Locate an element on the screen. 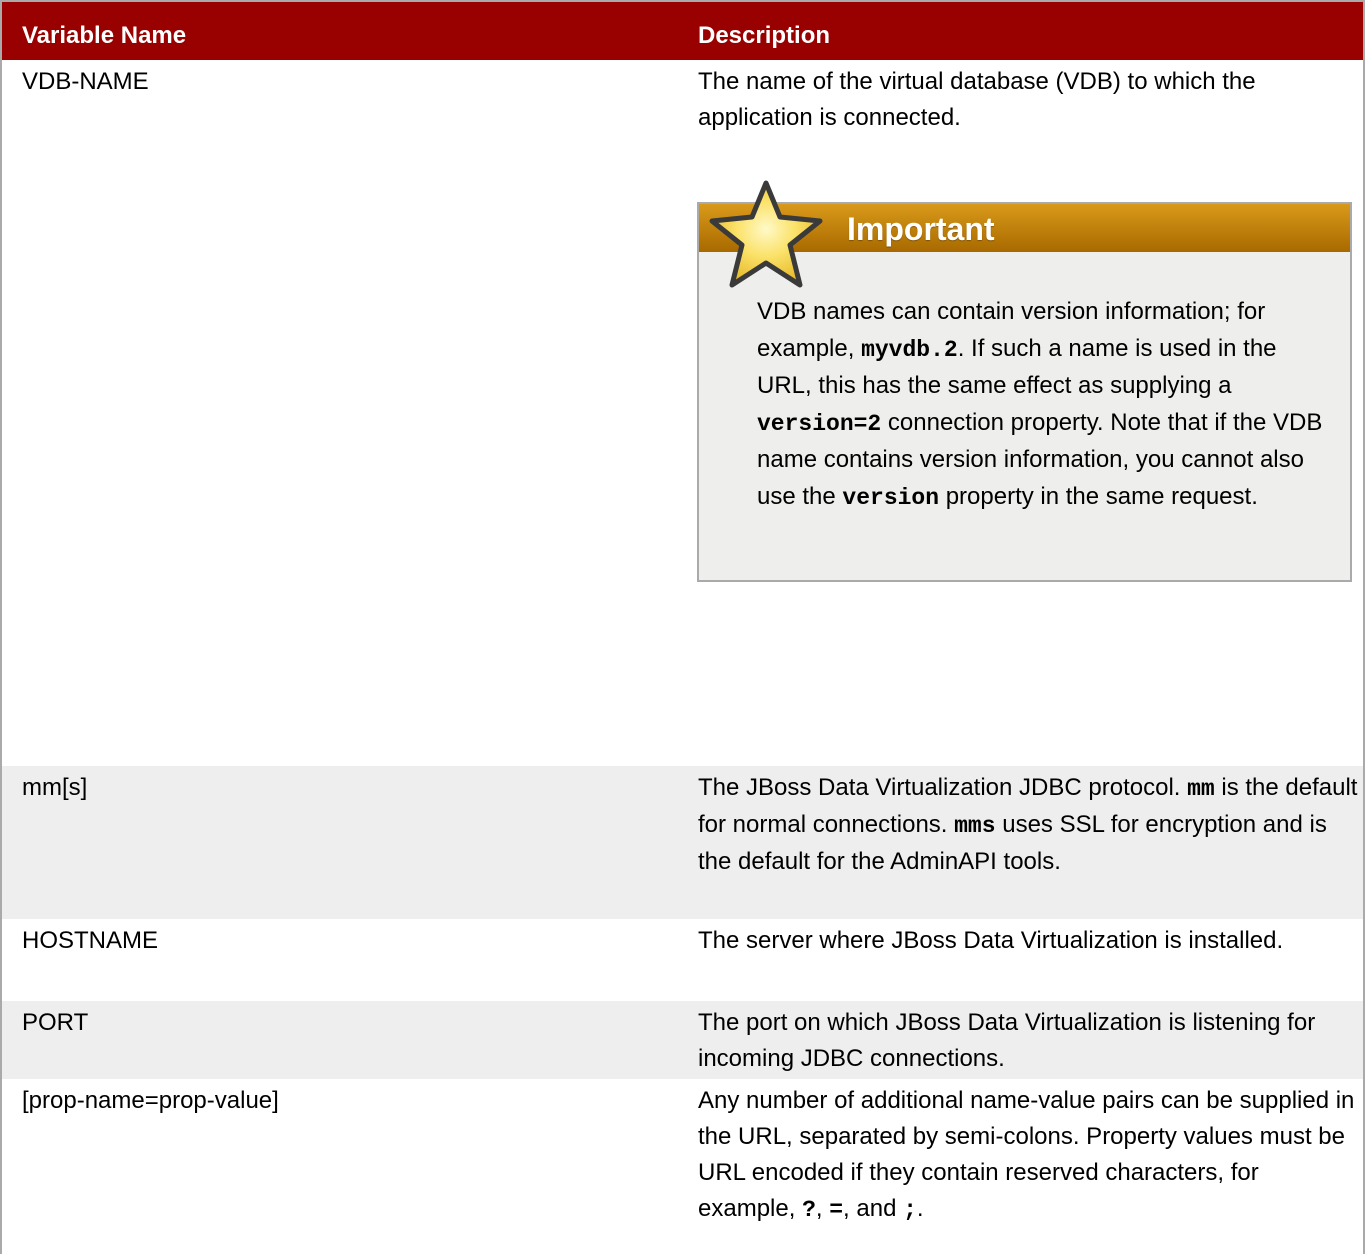  code-mm: mm is located at coordinates (1201, 789).